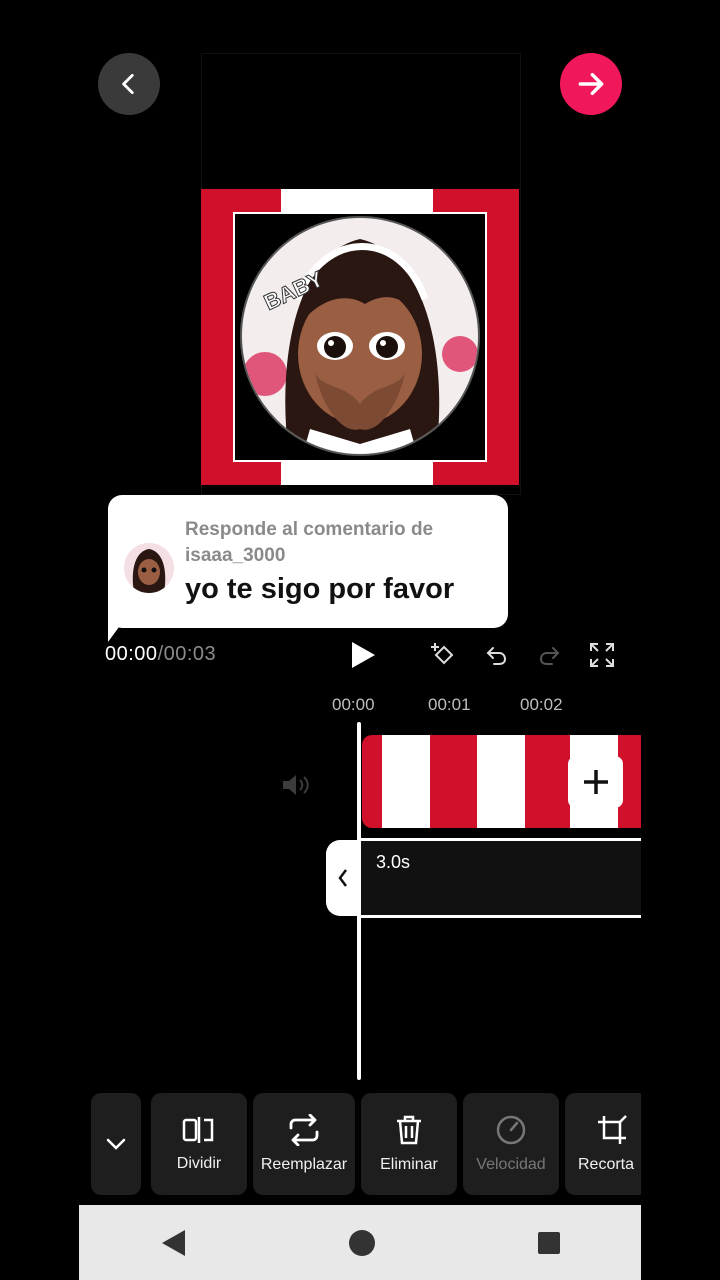 Image resolution: width=720 pixels, height=1280 pixels. What do you see at coordinates (606, 1164) in the screenshot?
I see `tool-label: Recorta` at bounding box center [606, 1164].